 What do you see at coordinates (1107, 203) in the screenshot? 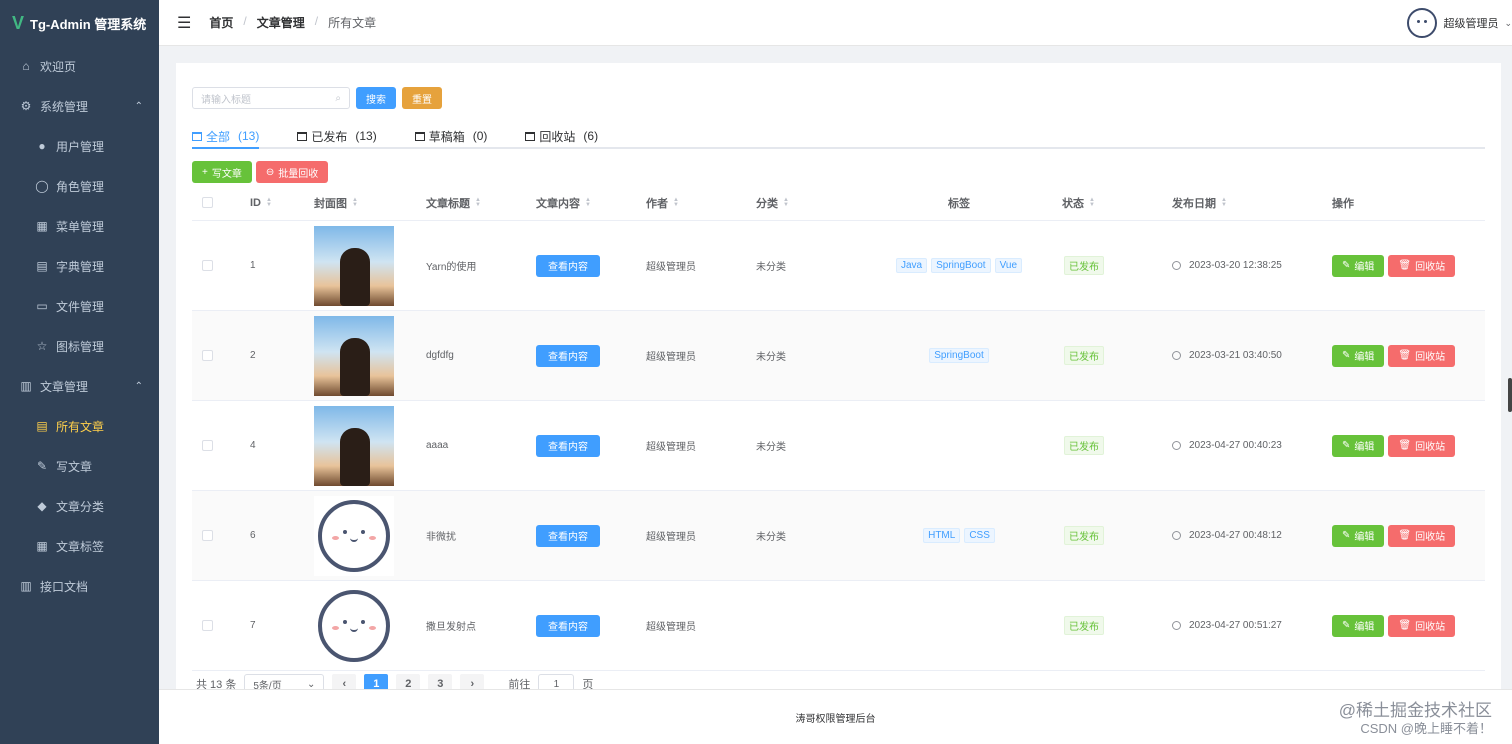
I see `header-status: 状态 ▲ ▼` at bounding box center [1107, 203].